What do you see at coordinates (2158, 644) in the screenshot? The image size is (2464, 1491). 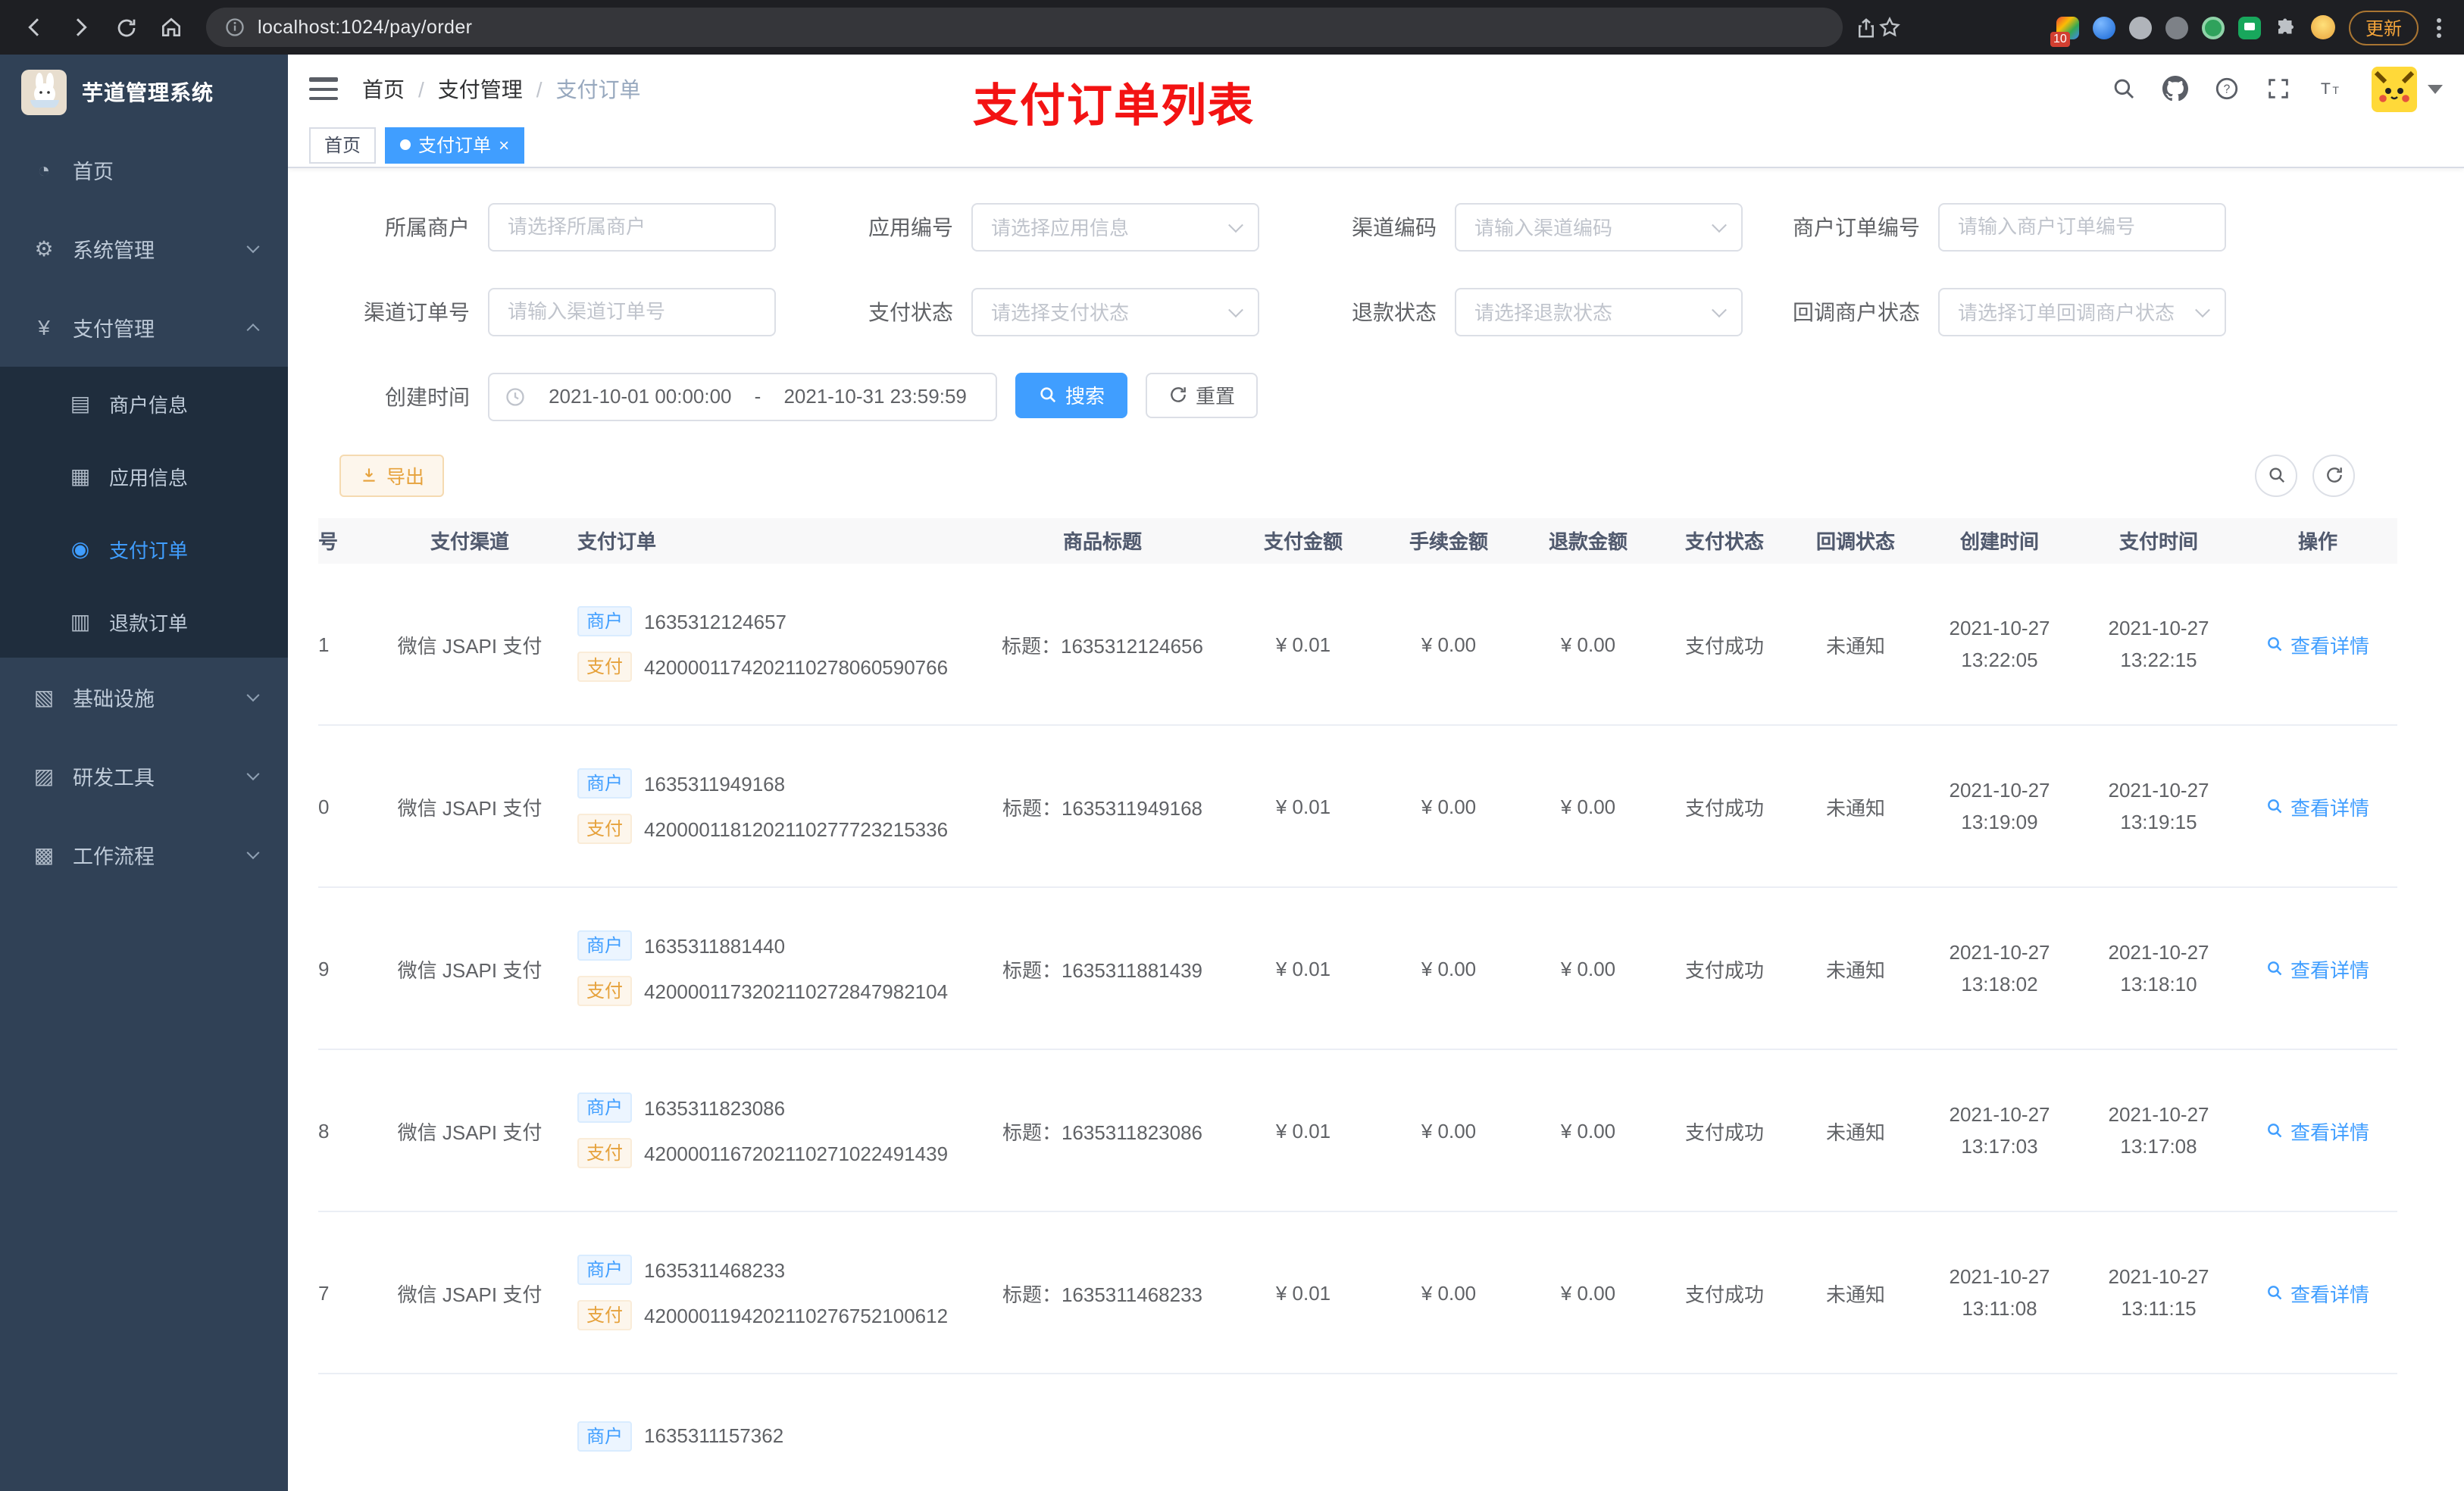 I see `paid-time-cell: 2021-10-27 13:22:15` at bounding box center [2158, 644].